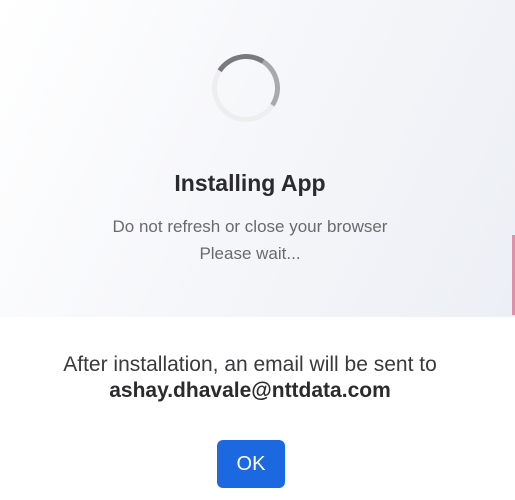  Describe the element at coordinates (250, 226) in the screenshot. I see `install-warning-text: Do not refresh or close your browser` at that location.